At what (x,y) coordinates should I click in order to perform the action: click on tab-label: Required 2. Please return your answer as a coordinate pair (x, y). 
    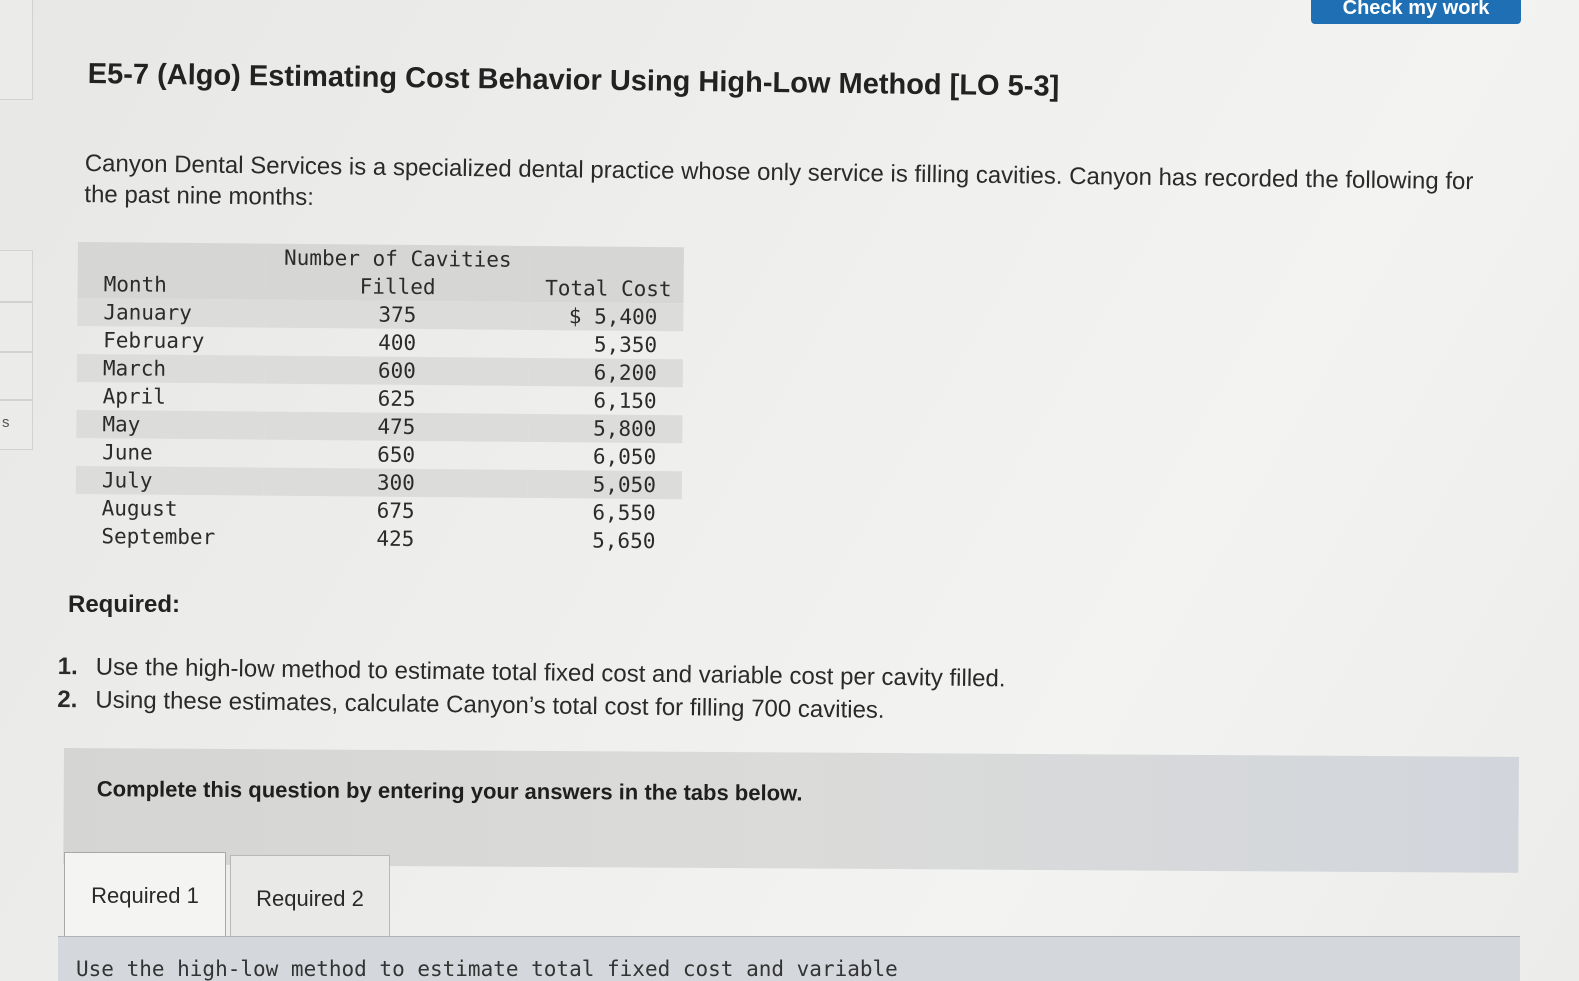
    Looking at the image, I should click on (310, 898).